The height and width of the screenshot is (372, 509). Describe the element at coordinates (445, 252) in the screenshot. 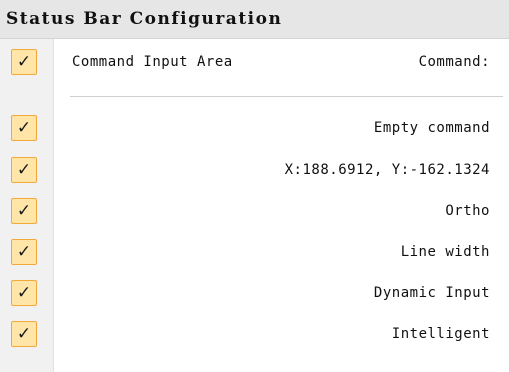

I see `menu-item-label: Line width` at that location.